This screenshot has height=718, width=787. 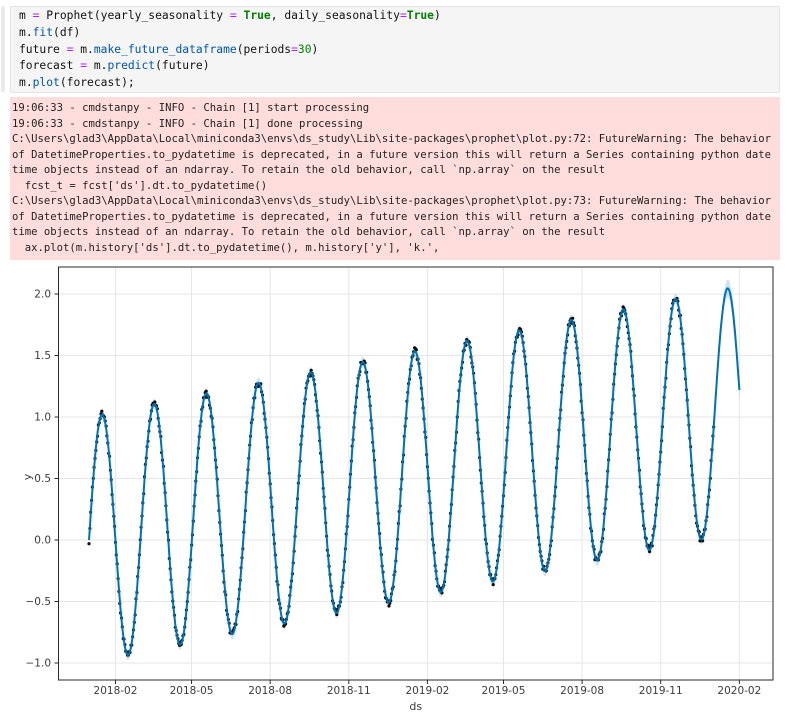 What do you see at coordinates (42, 356) in the screenshot?
I see `y-tick-label: 1.5` at bounding box center [42, 356].